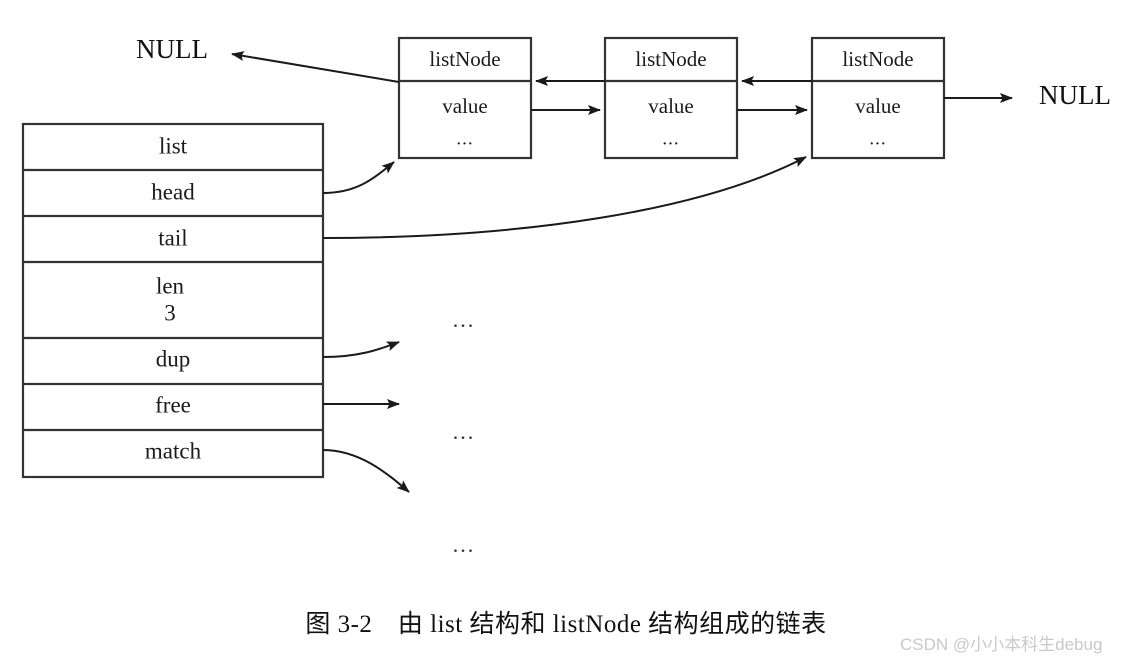  I want to click on list-node-3-value: value, so click(877, 106).